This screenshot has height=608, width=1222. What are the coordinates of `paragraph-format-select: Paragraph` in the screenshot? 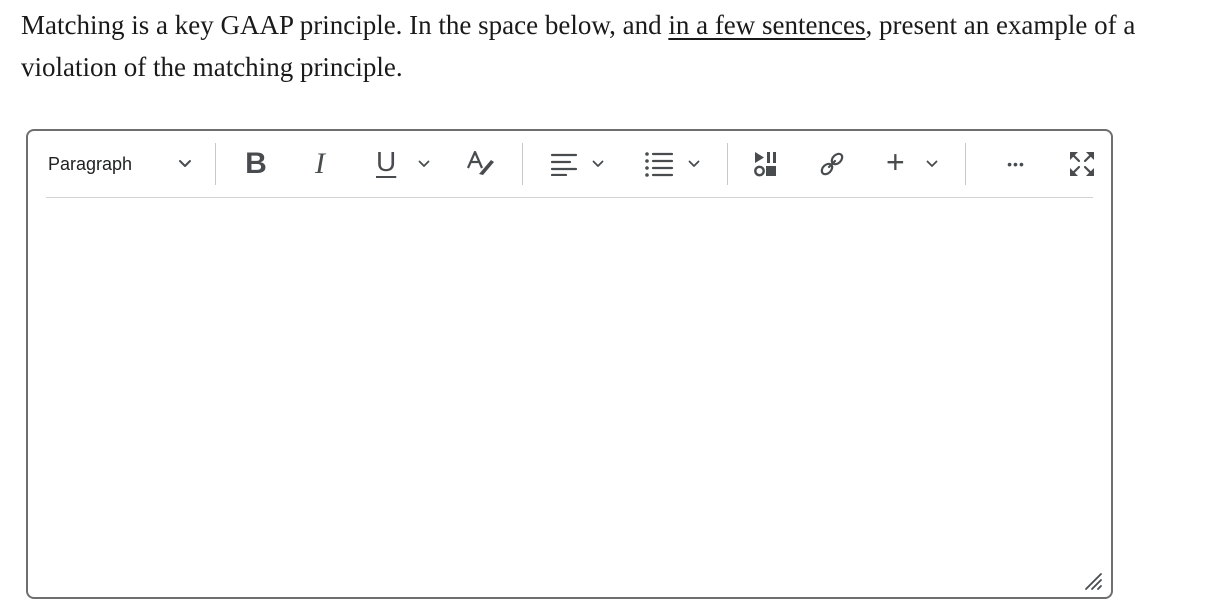 It's located at (124, 164).